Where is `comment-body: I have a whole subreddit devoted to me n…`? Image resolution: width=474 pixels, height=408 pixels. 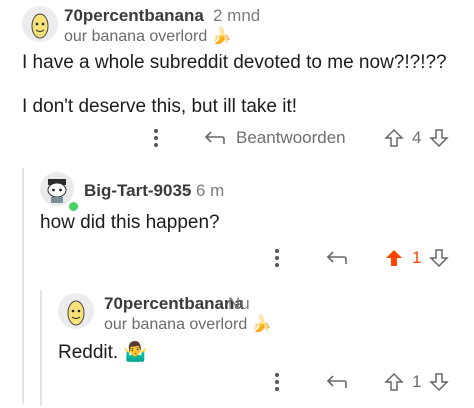
comment-body: I have a whole subreddit devoted to me n… is located at coordinates (234, 62).